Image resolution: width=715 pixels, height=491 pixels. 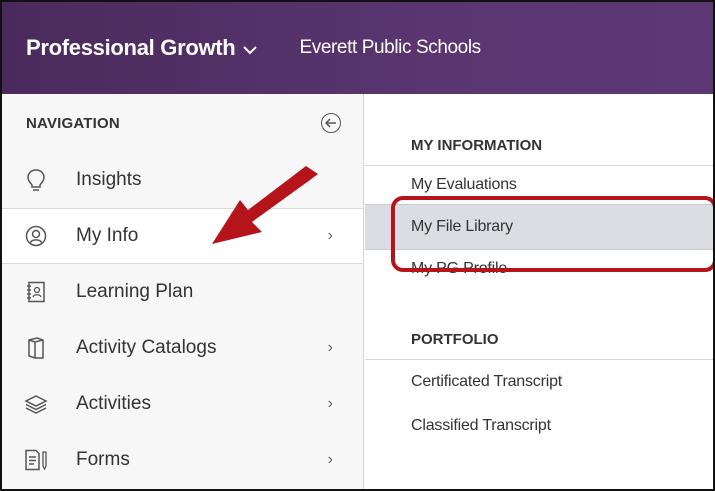 I want to click on sidebar-item-label: Insights, so click(x=109, y=179).